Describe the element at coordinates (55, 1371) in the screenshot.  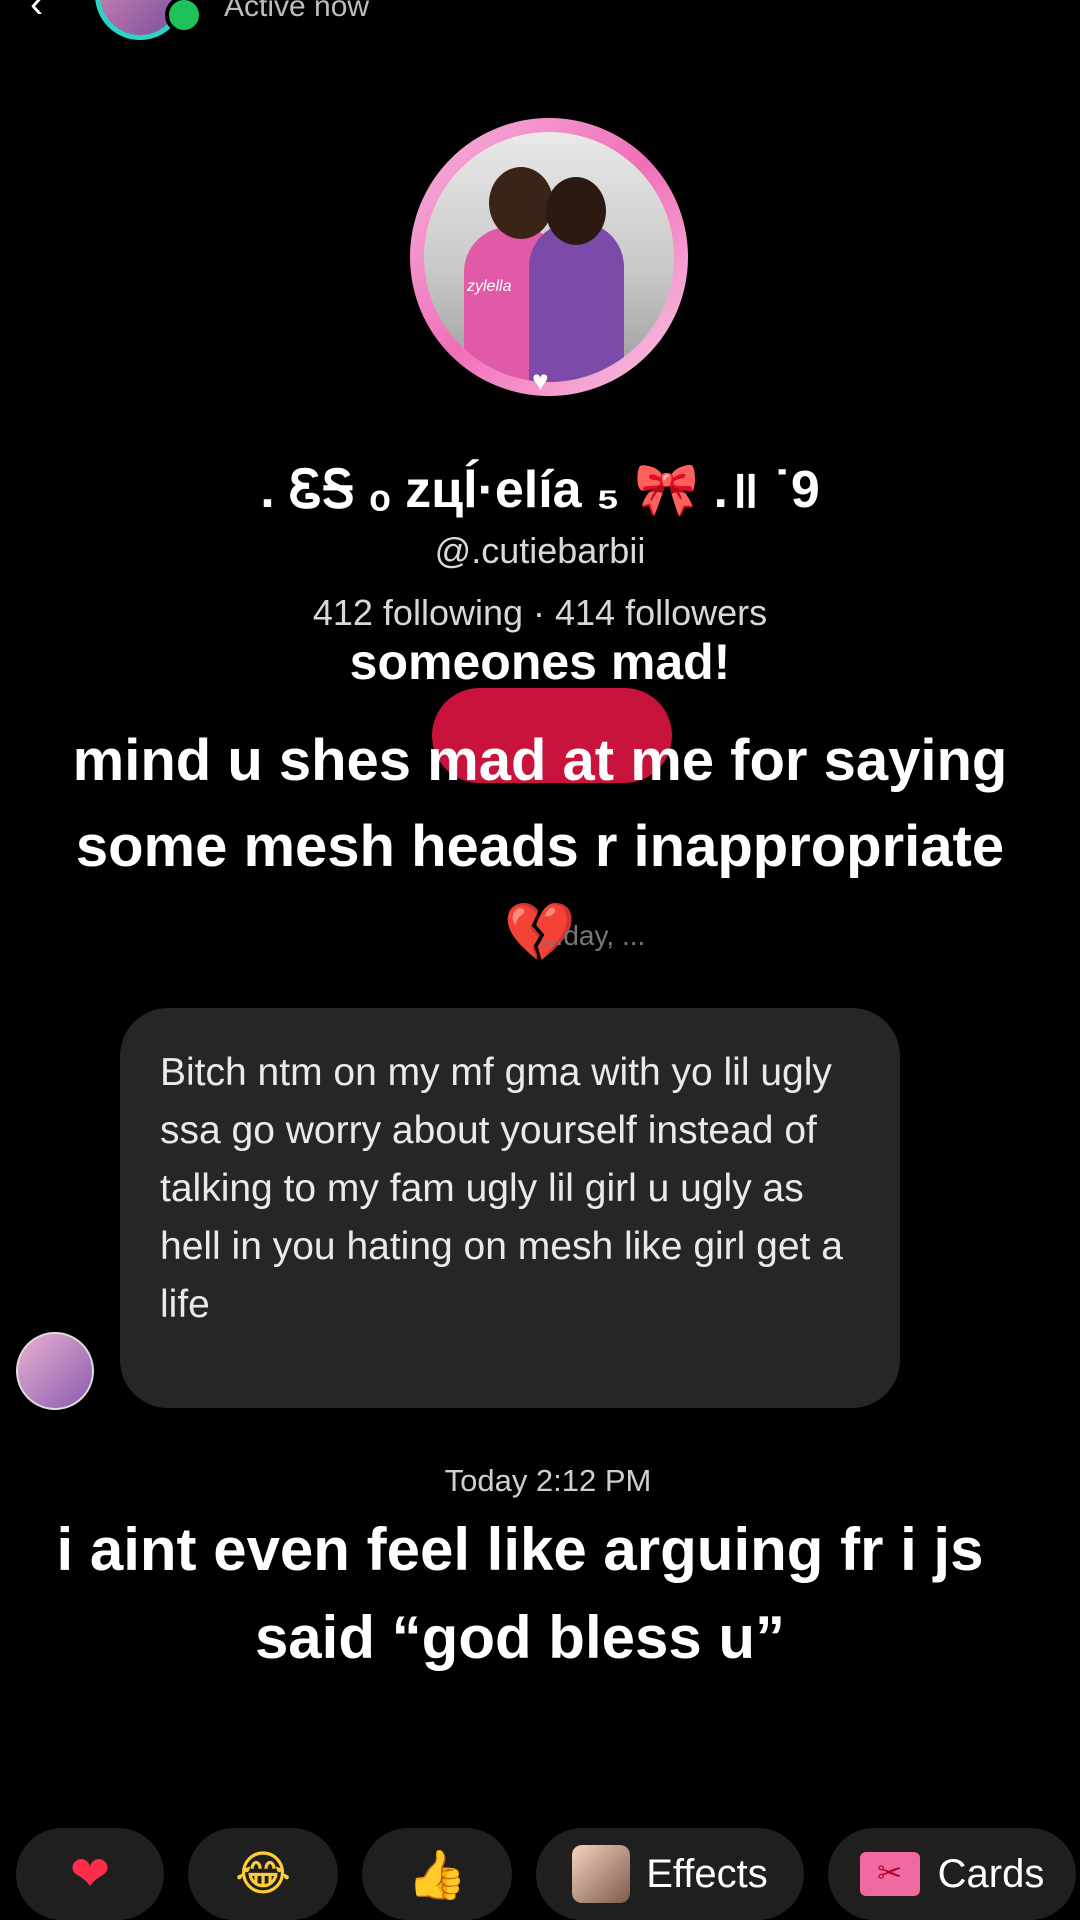
I see `sender-avatar` at that location.